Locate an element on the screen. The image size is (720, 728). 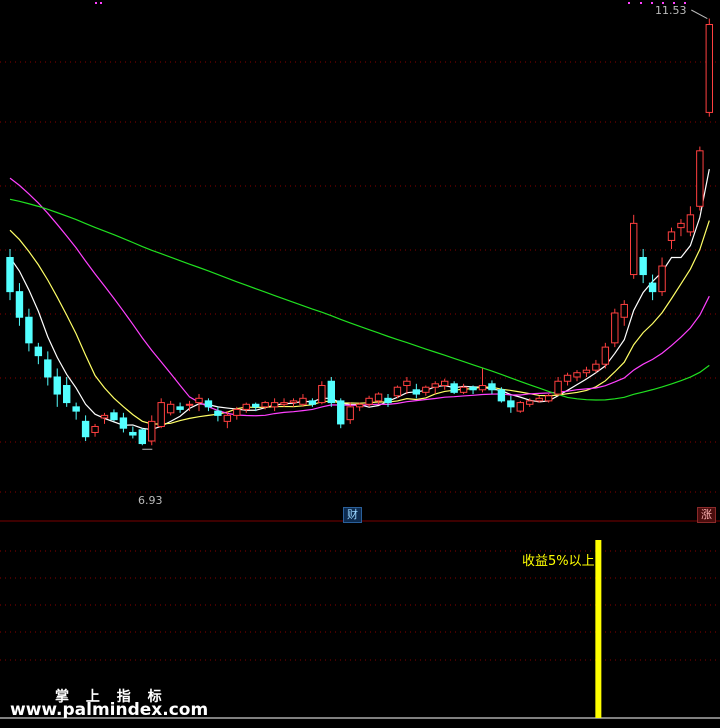
price-high-label: 11.53 is located at coordinates (671, 10).